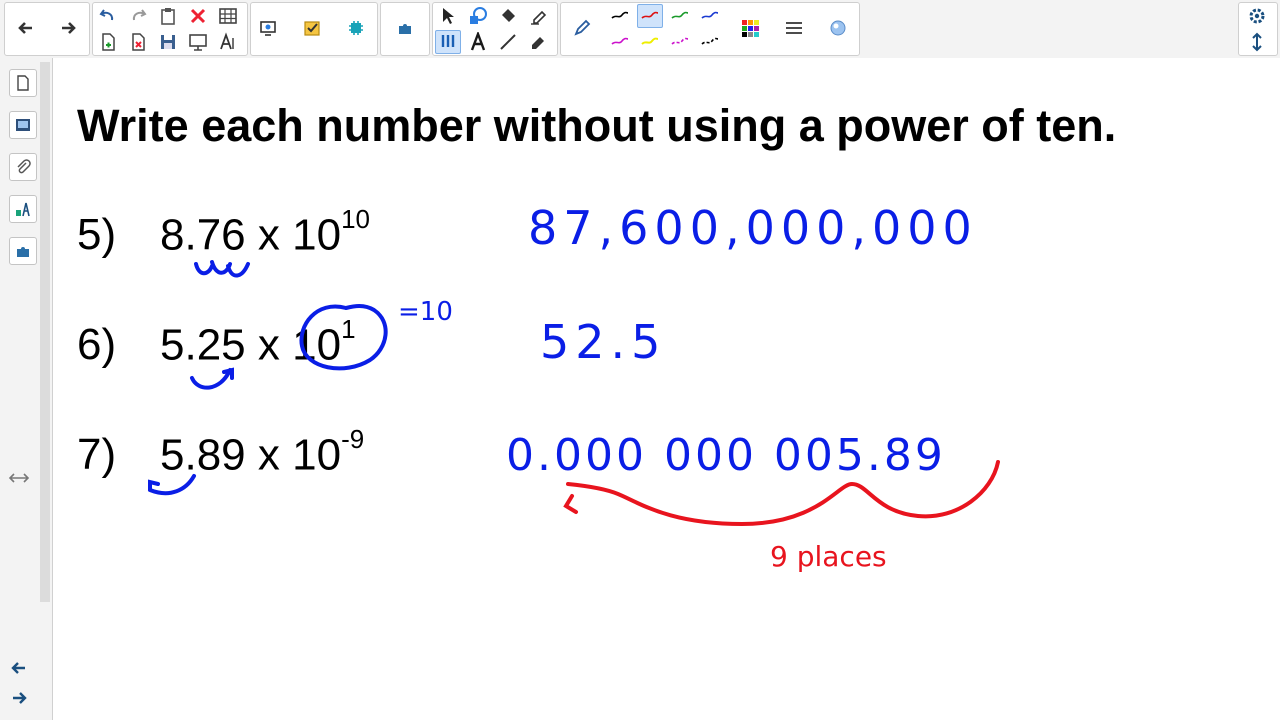  I want to click on previous-page-icon, so click(19, 668).